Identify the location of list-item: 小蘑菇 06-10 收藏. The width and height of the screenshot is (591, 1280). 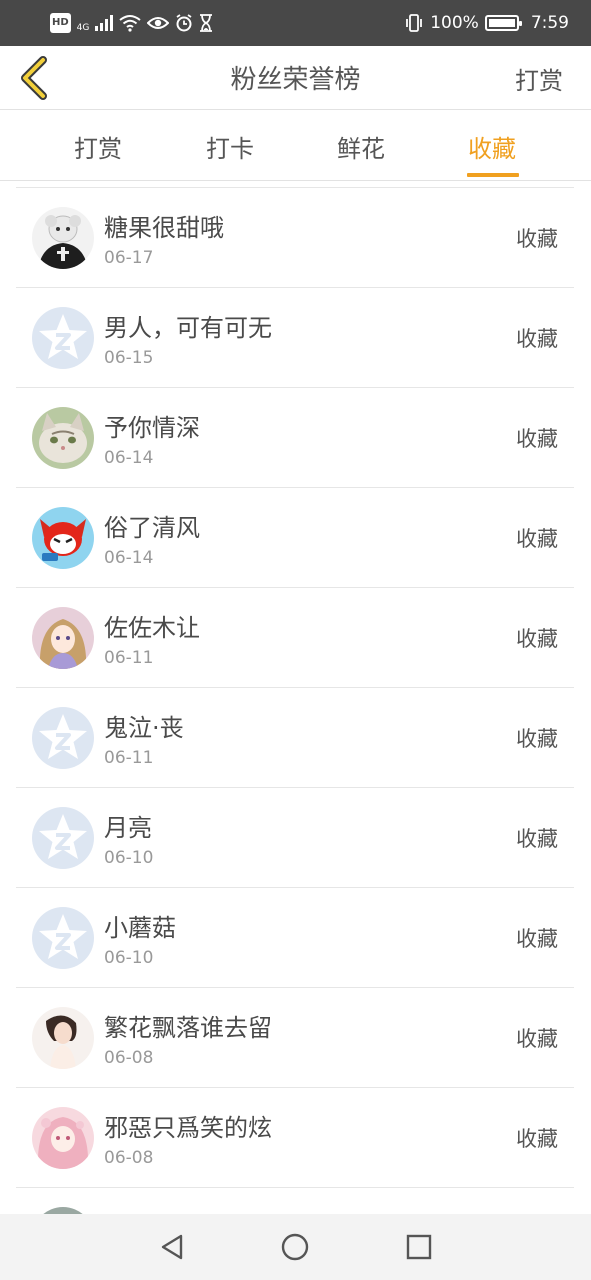
(295, 938).